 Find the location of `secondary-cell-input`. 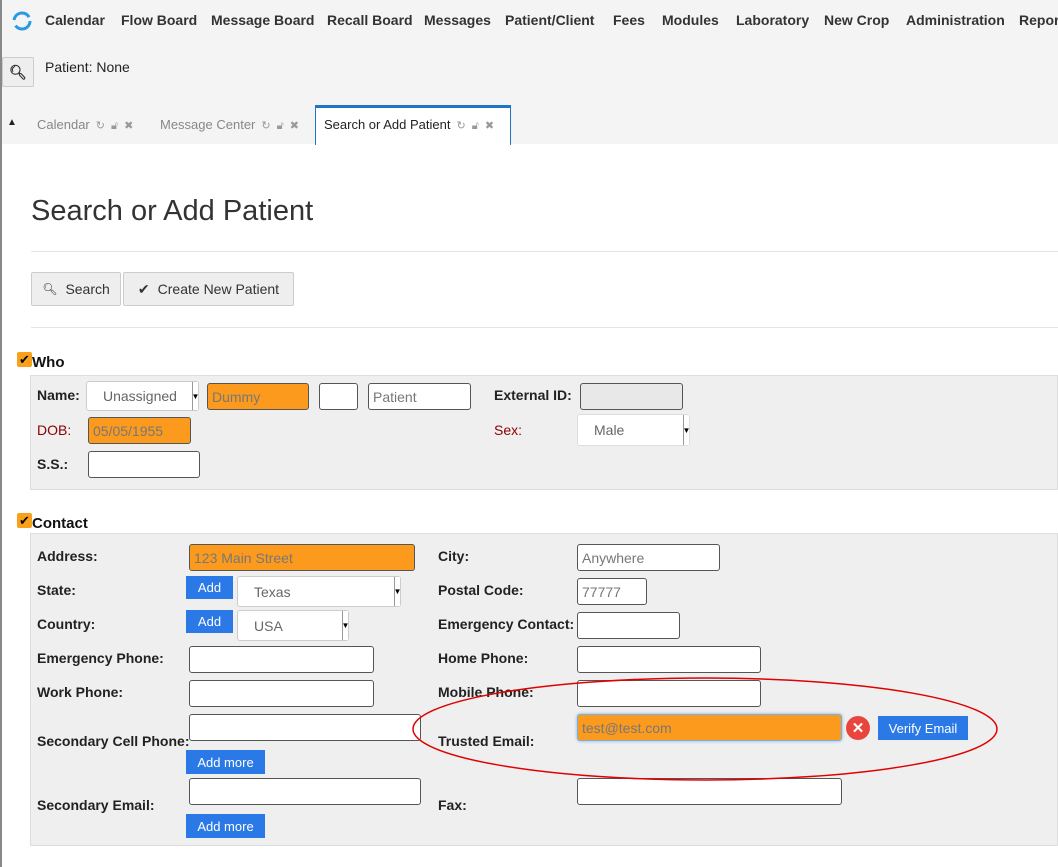

secondary-cell-input is located at coordinates (305, 727).